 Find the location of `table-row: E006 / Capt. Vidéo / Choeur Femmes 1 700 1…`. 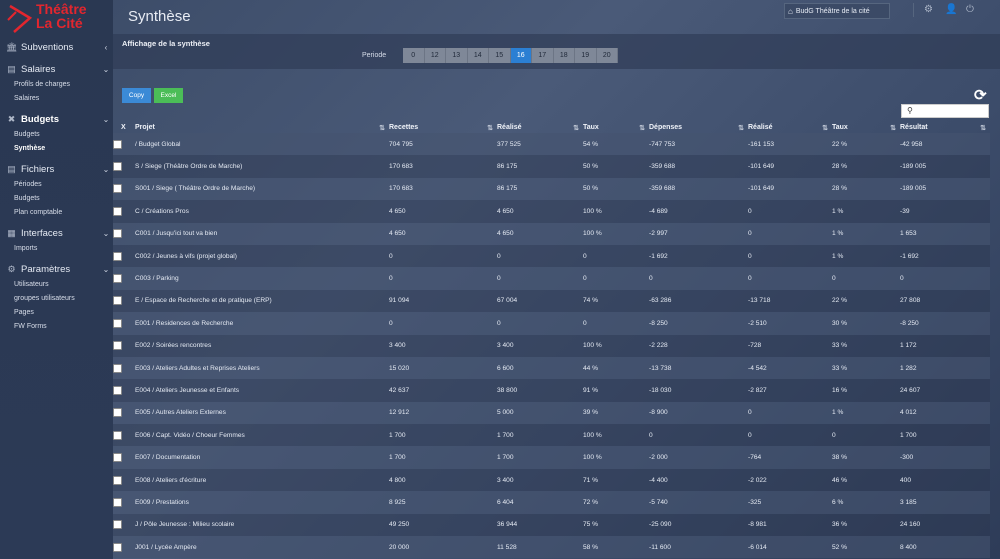

table-row: E006 / Capt. Vidéo / Choeur Femmes 1 700 1… is located at coordinates (551, 435).